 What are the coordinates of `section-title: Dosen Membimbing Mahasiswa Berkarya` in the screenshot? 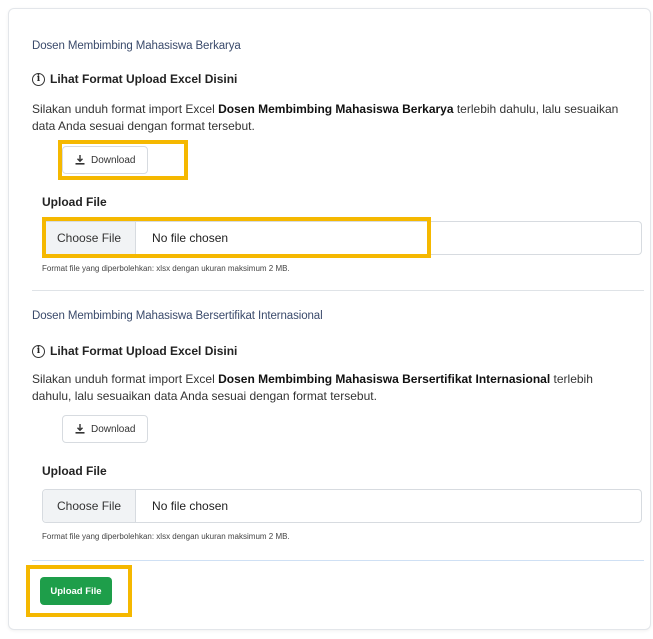 It's located at (136, 46).